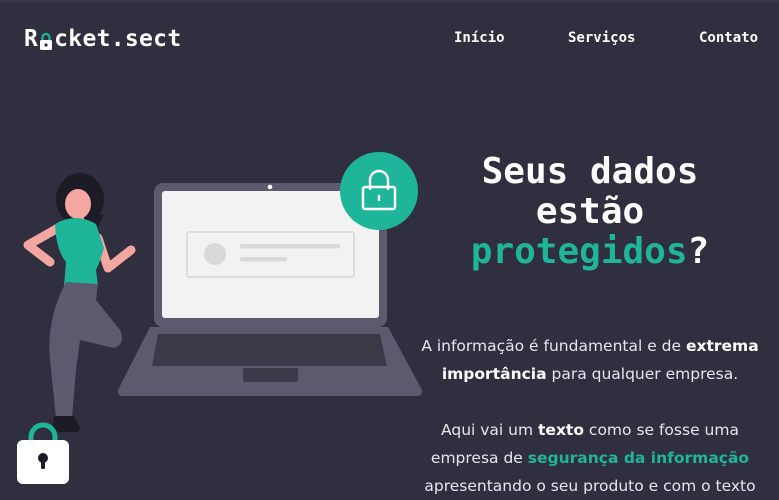 Image resolution: width=779 pixels, height=500 pixels. I want to click on person-illustration, so click(79, 302).